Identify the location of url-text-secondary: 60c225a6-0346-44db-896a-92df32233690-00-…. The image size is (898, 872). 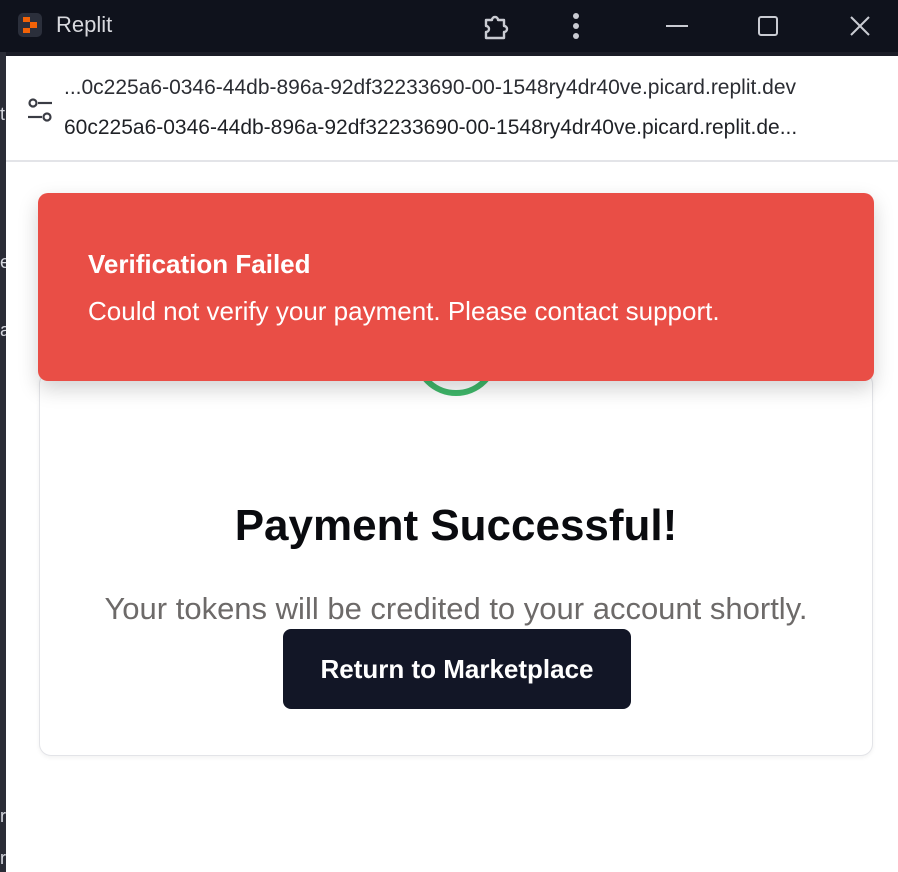
(479, 128).